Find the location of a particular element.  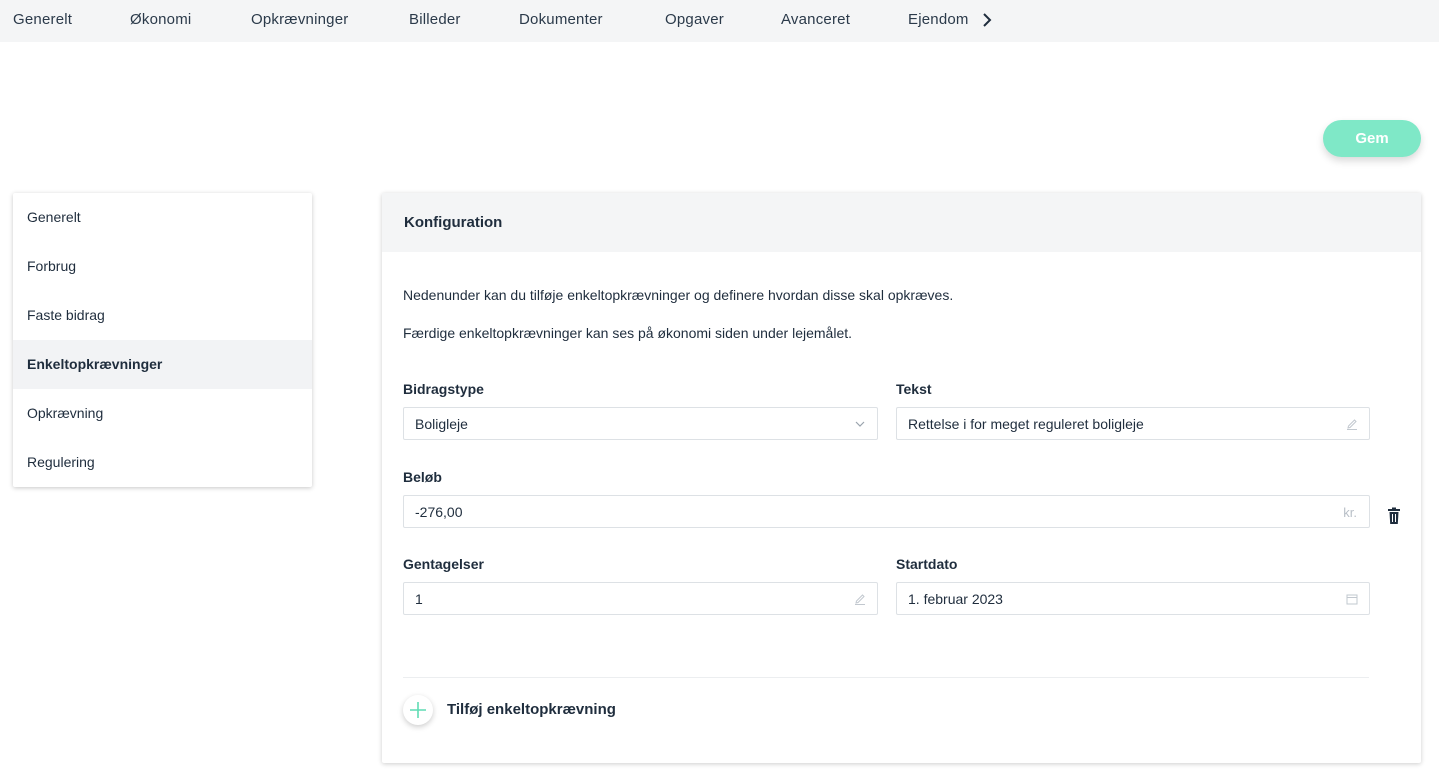

tab-okonomi: Økonomi is located at coordinates (160, 21).